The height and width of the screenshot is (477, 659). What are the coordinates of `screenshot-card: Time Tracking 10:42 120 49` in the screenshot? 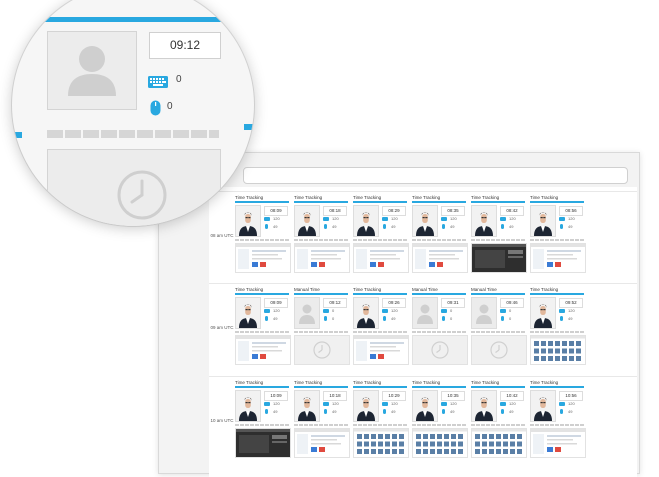 It's located at (499, 419).